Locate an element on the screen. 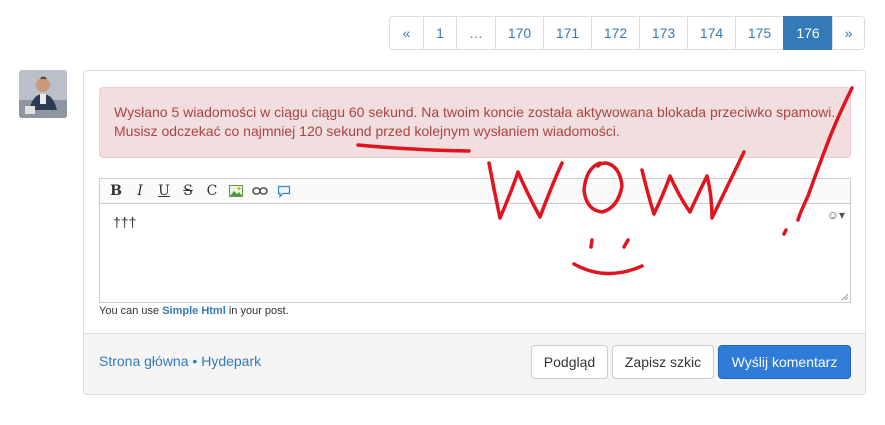 This screenshot has height=425, width=885. pagination-page-1: 1 is located at coordinates (440, 33).